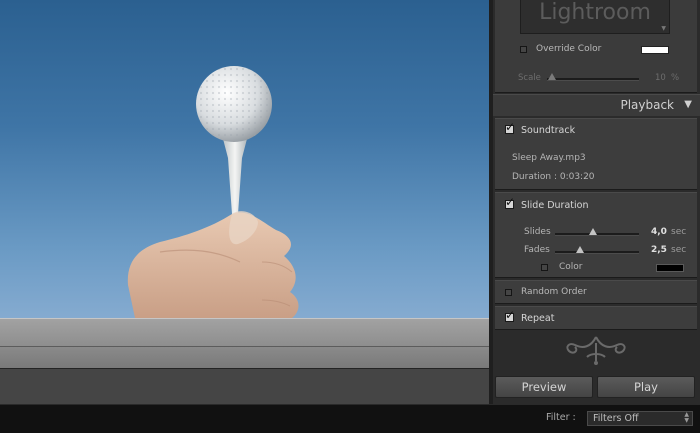  I want to click on override-color-checkbox, so click(523, 49).